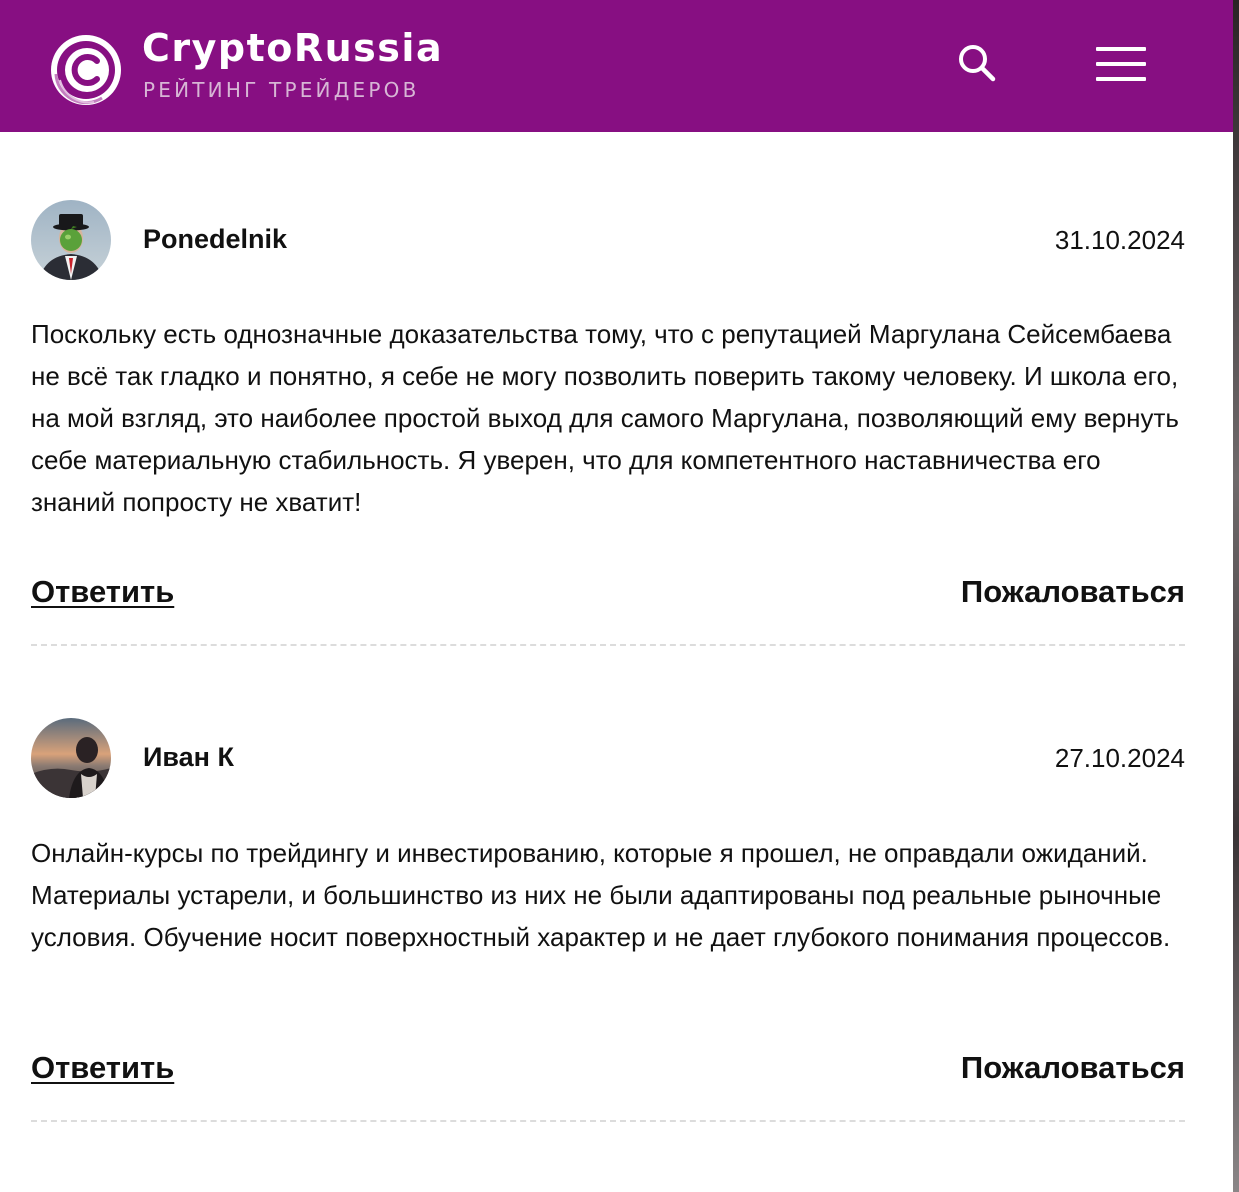 This screenshot has width=1239, height=1192. What do you see at coordinates (616, 66) in the screenshot?
I see `site-header: CryptoRussia РЕЙТИНГ ТРЕЙДЕРОВ` at bounding box center [616, 66].